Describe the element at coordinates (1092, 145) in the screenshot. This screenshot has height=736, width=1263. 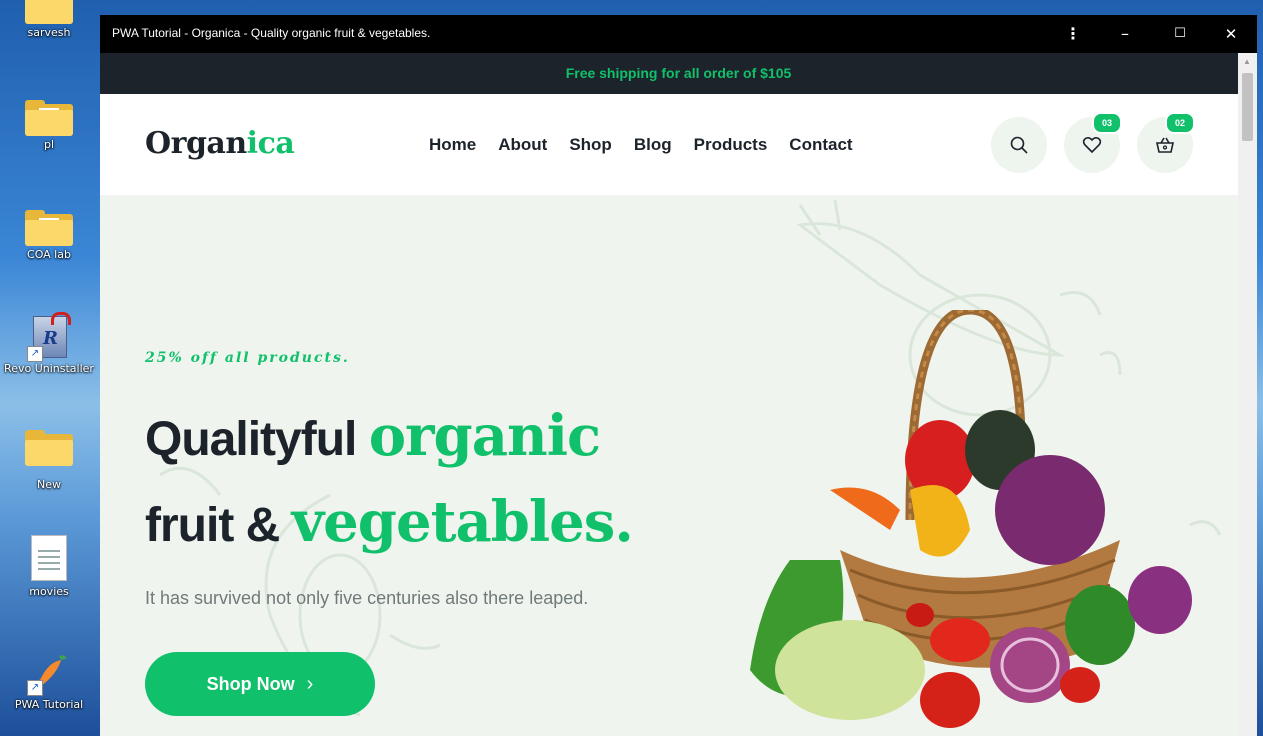
I see `heart-icon` at that location.